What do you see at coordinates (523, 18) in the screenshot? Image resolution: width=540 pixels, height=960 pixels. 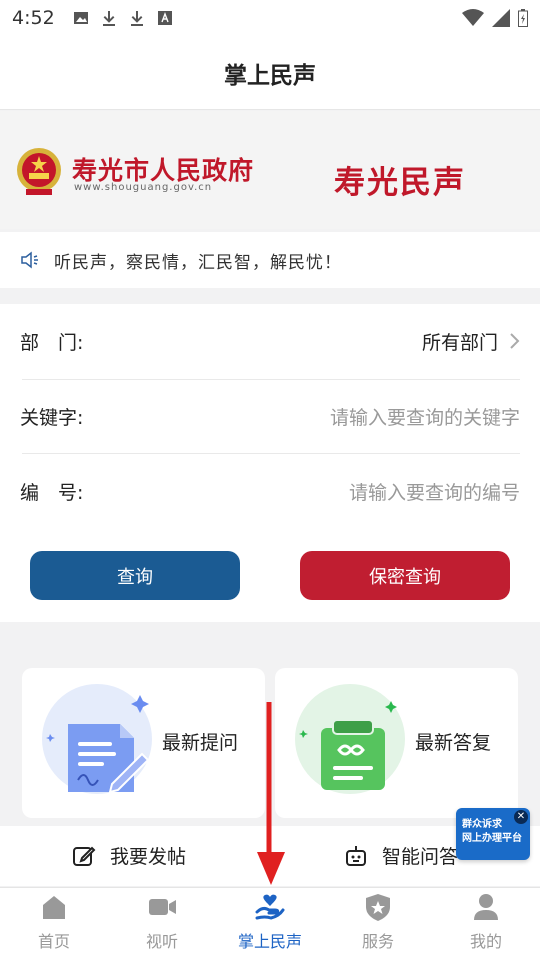 I see `battery-icon` at bounding box center [523, 18].